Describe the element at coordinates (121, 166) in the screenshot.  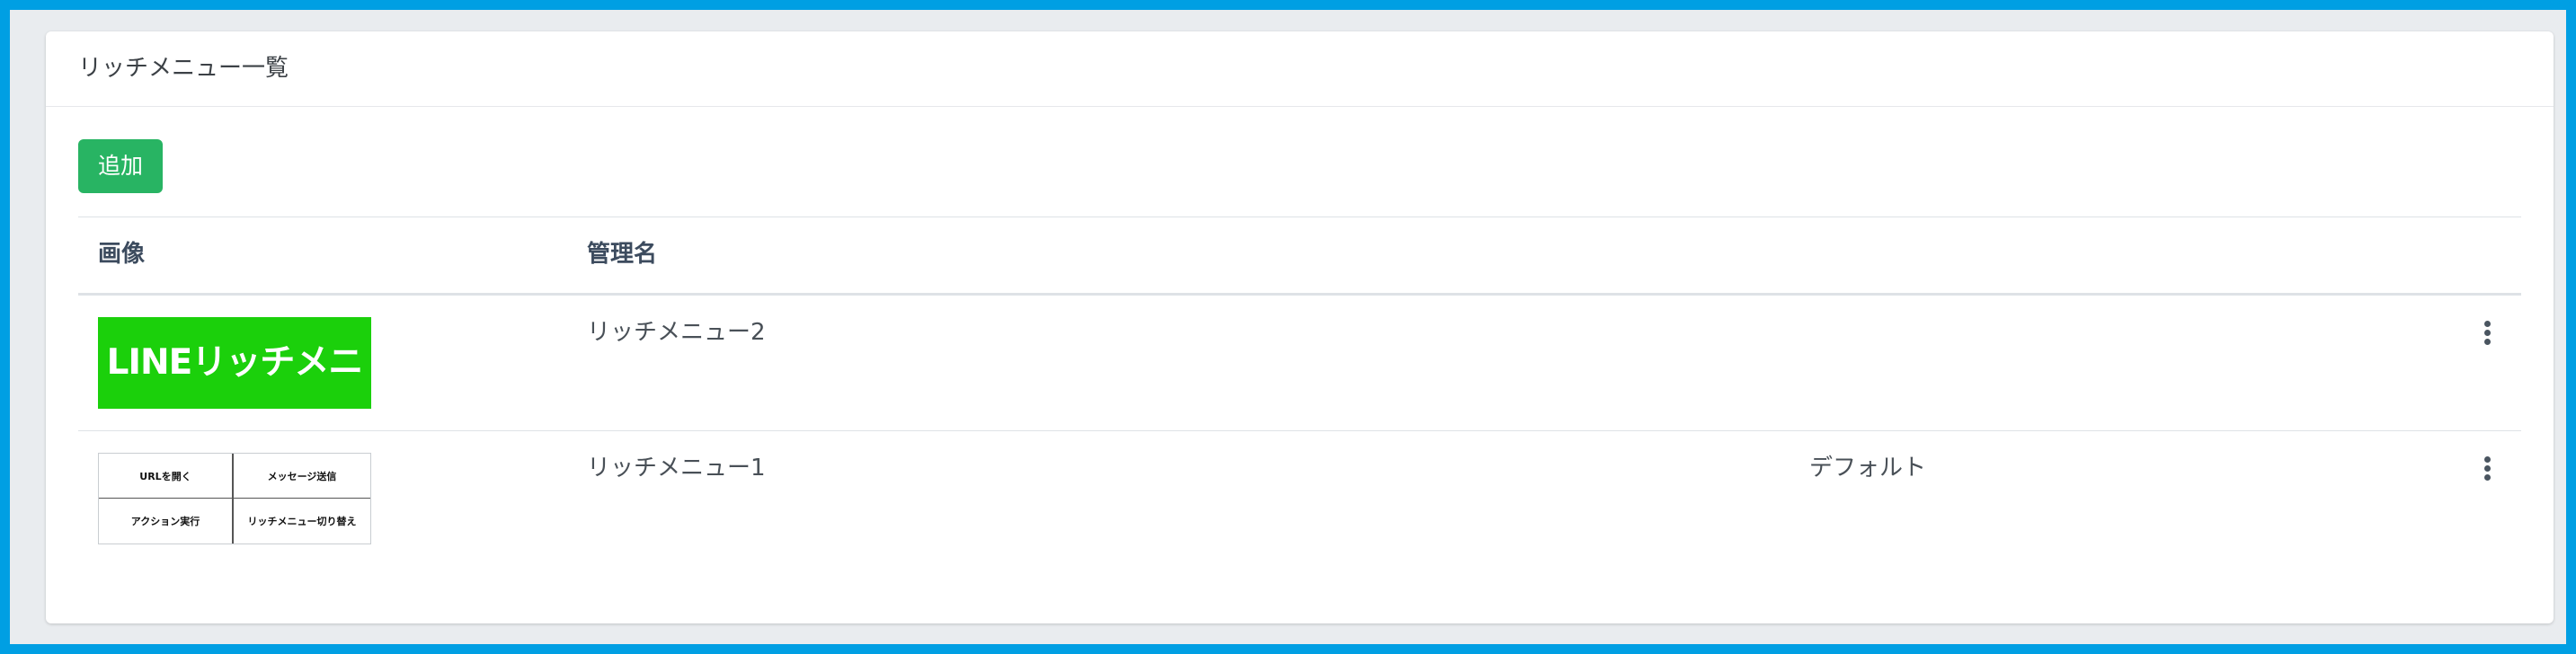
I see `add-button: 追加` at that location.